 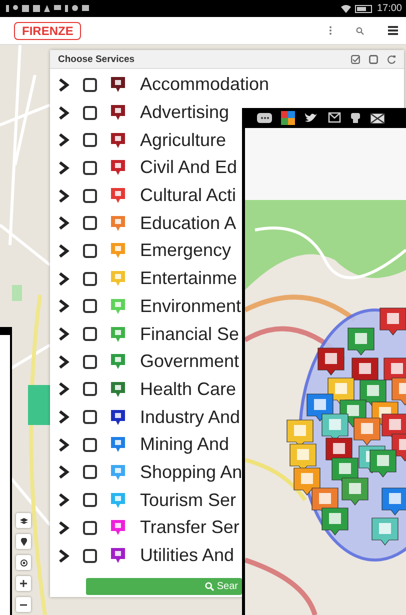 What do you see at coordinates (190, 334) in the screenshot?
I see `service-label: Financial Se` at bounding box center [190, 334].